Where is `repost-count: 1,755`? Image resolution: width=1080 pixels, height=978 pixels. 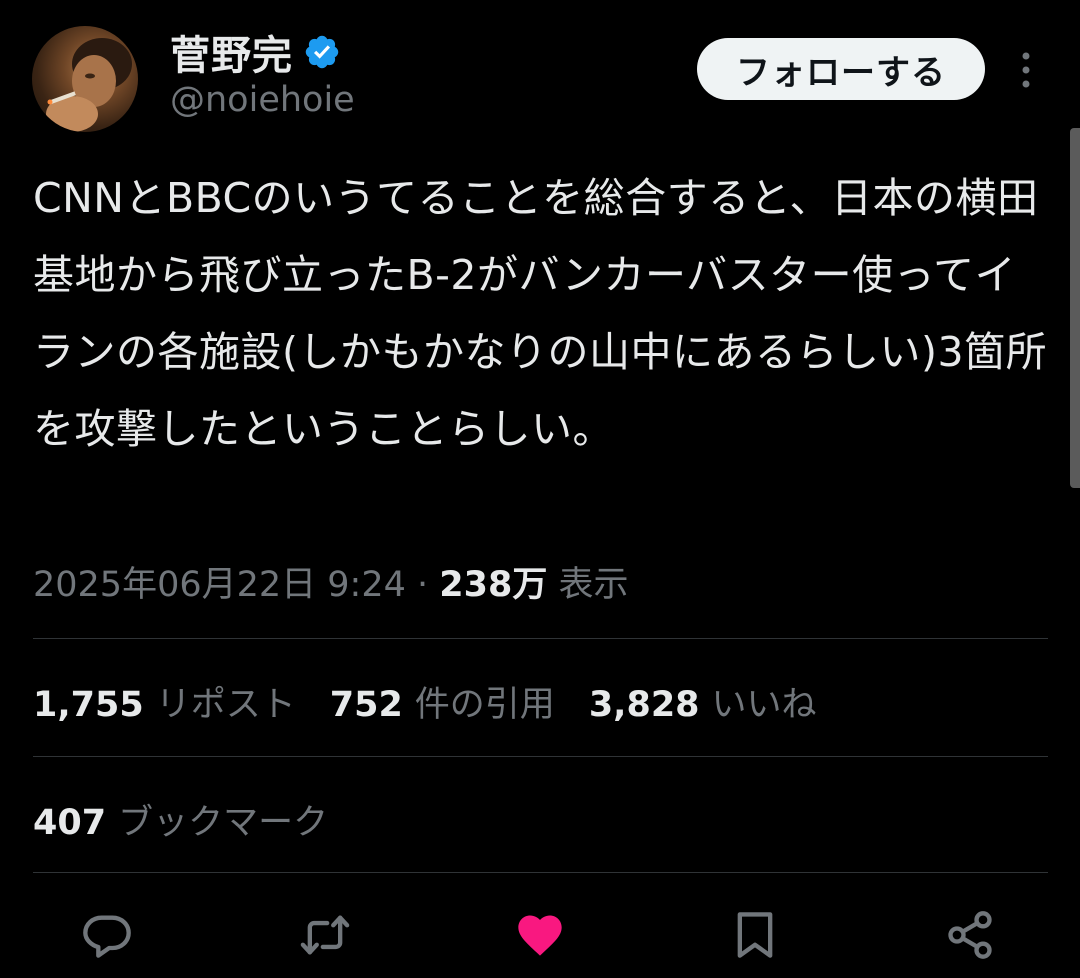 repost-count: 1,755 is located at coordinates (88, 705).